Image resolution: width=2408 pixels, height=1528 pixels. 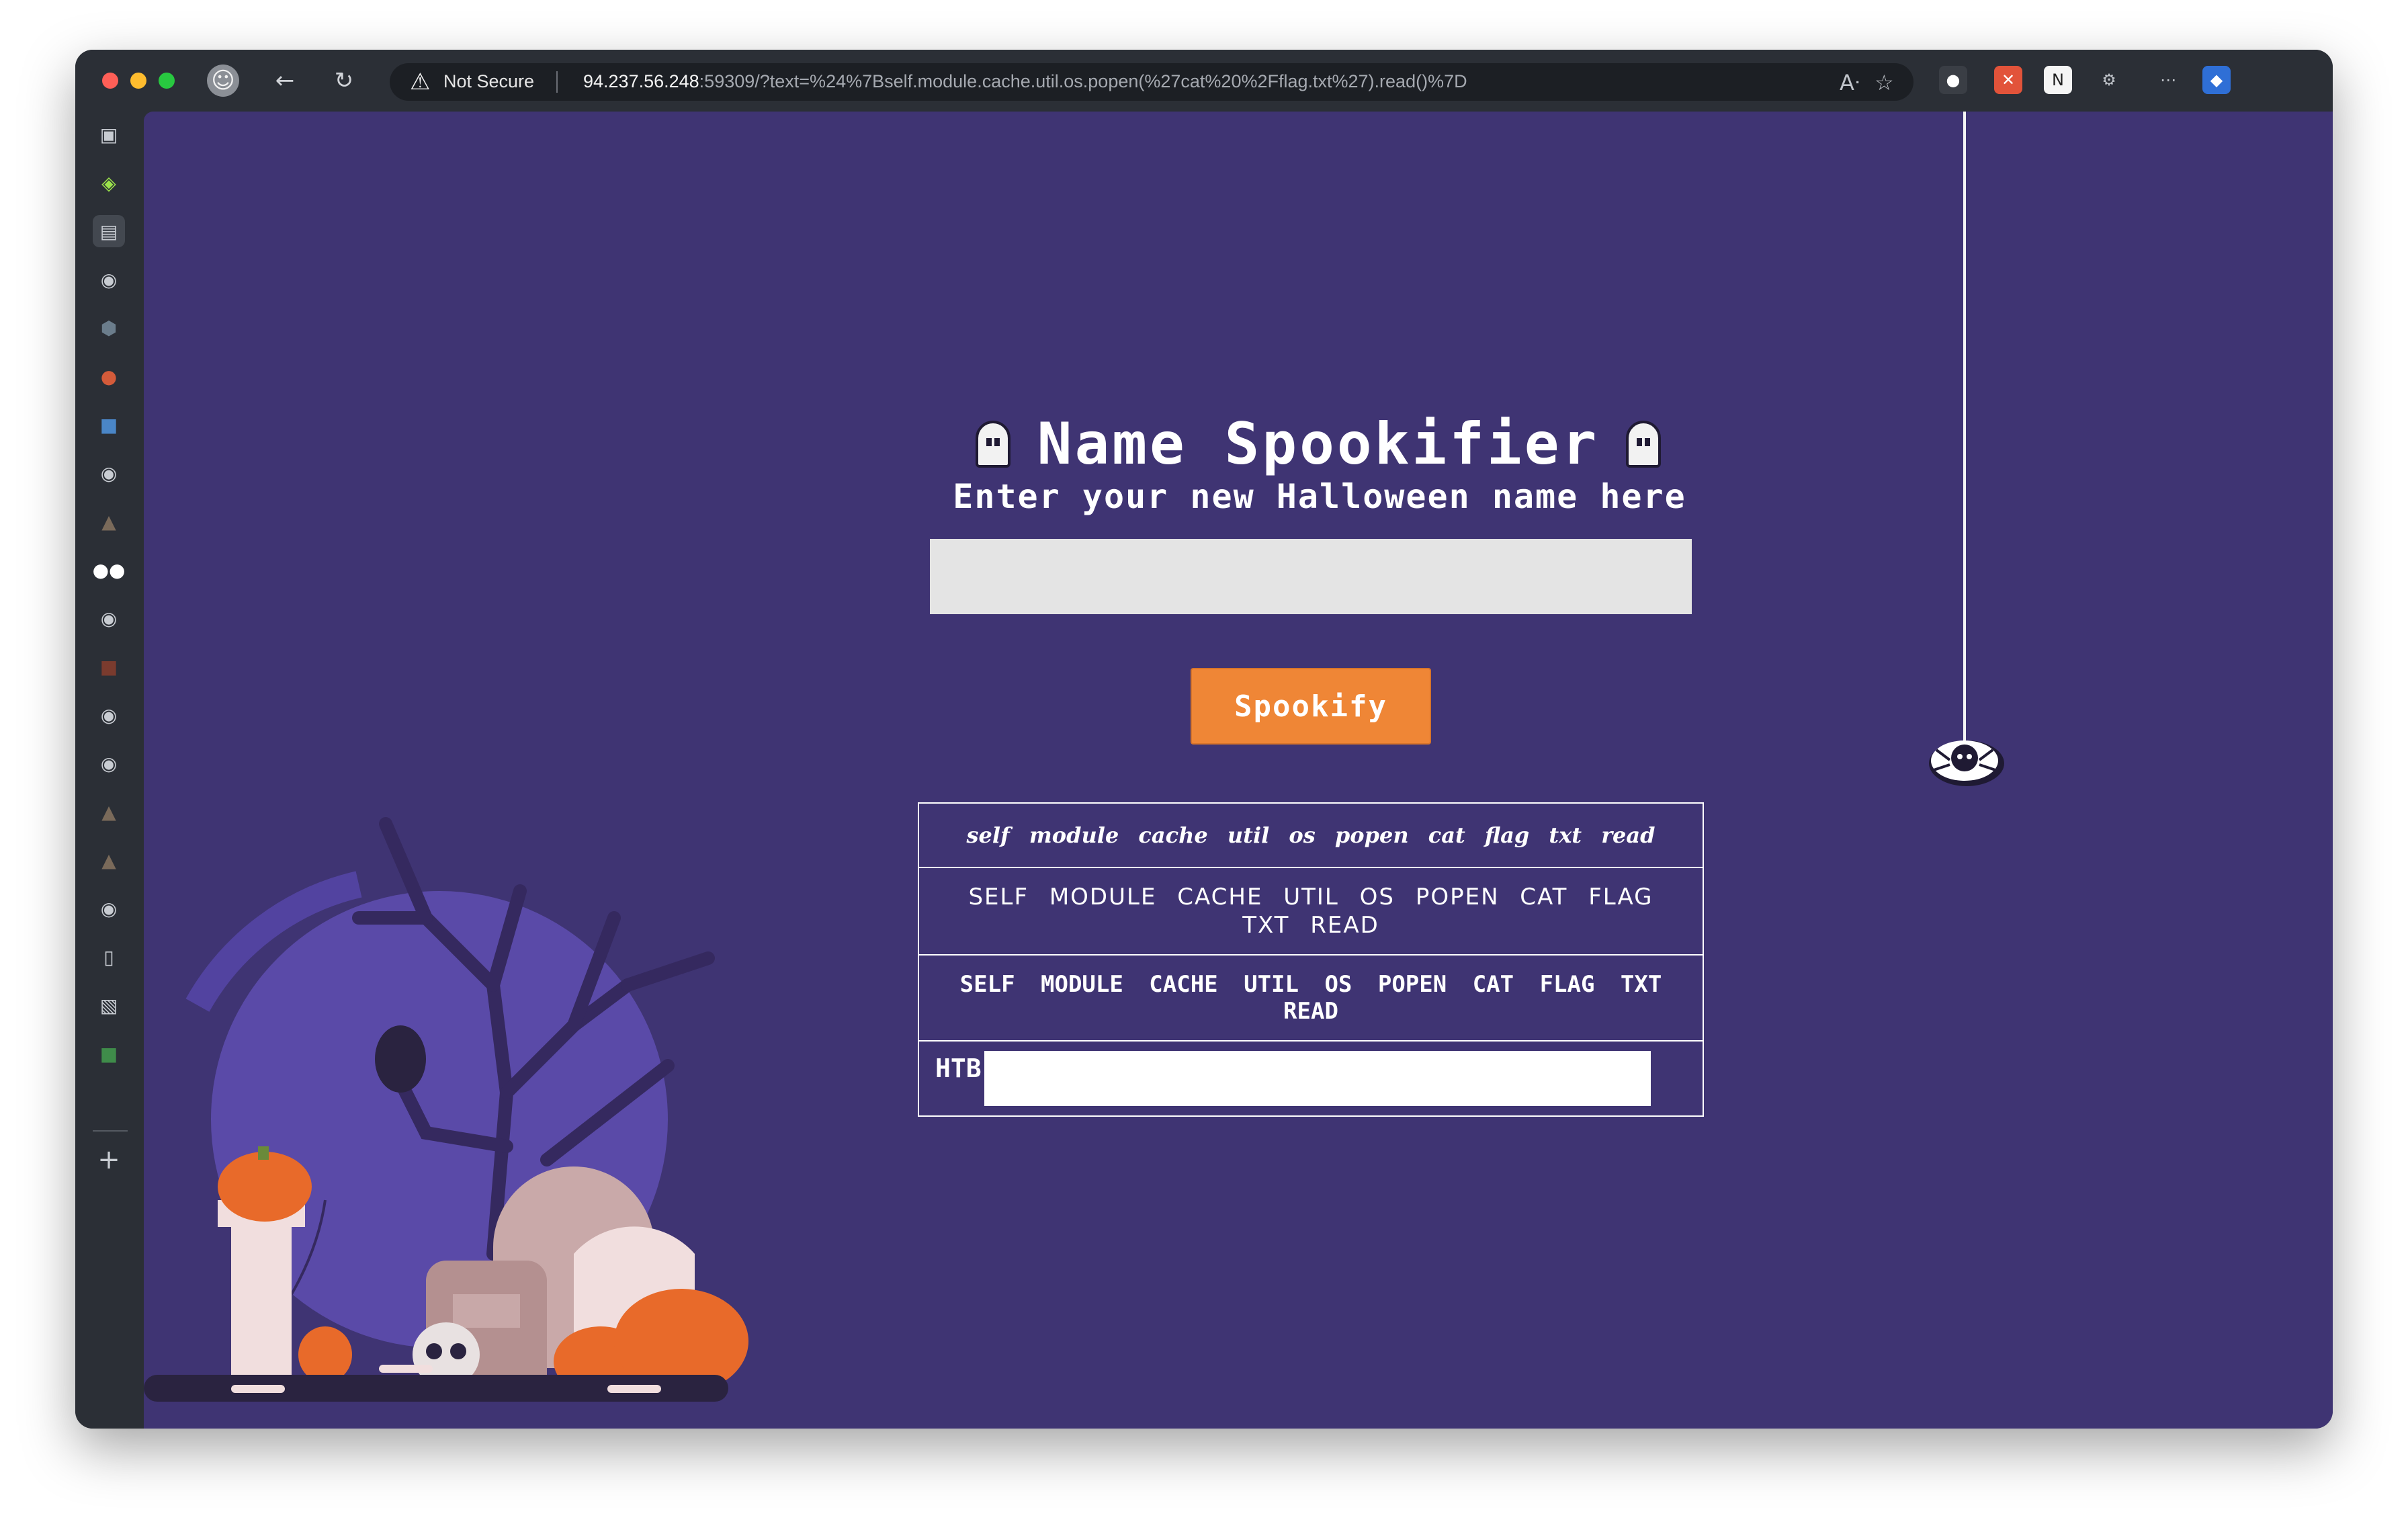 I want to click on maximize-window-button, so click(x=167, y=81).